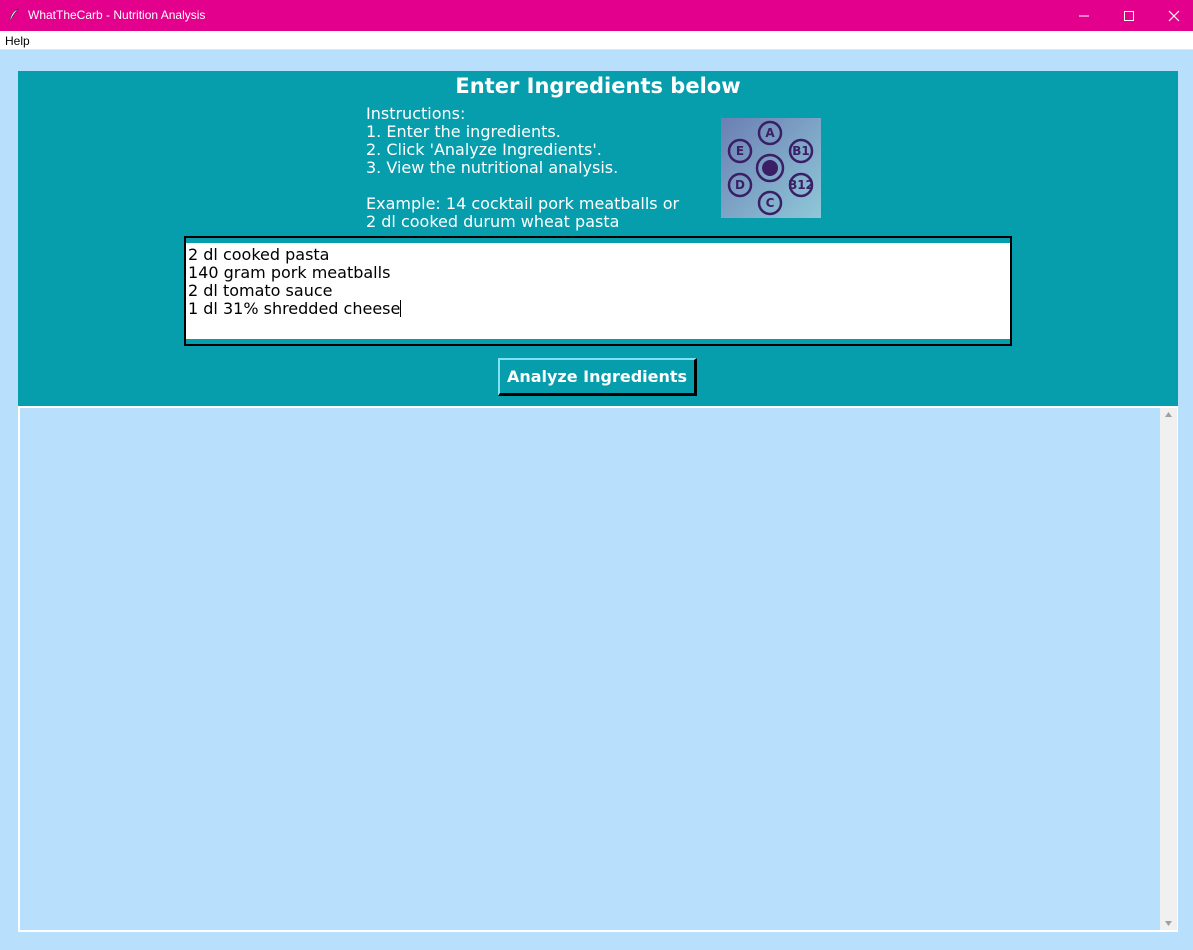  I want to click on scroll-down-icon, so click(1168, 923).